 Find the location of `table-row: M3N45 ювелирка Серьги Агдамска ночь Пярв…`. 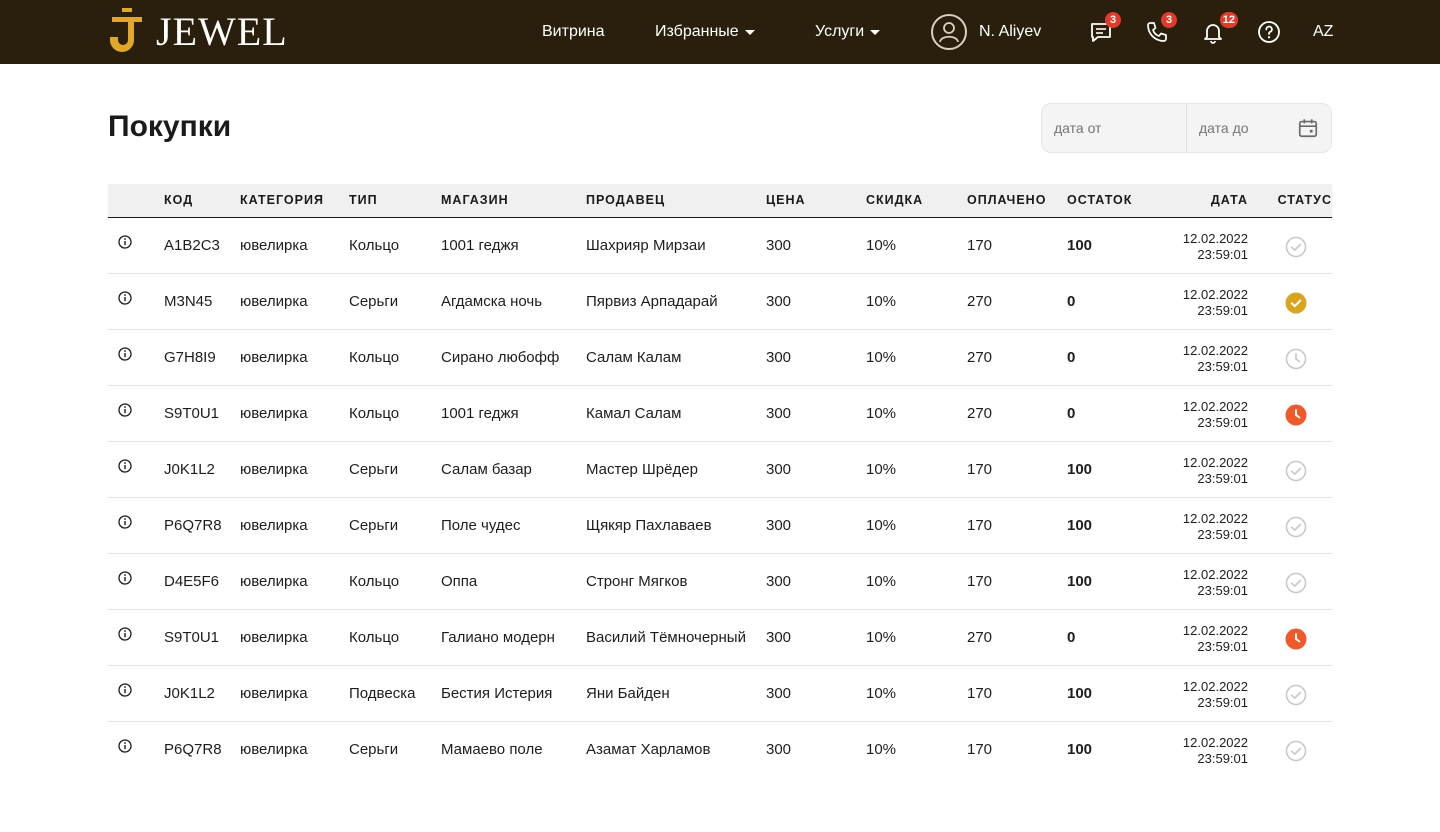

table-row: M3N45 ювелирка Серьги Агдамска ночь Пярв… is located at coordinates (720, 302).